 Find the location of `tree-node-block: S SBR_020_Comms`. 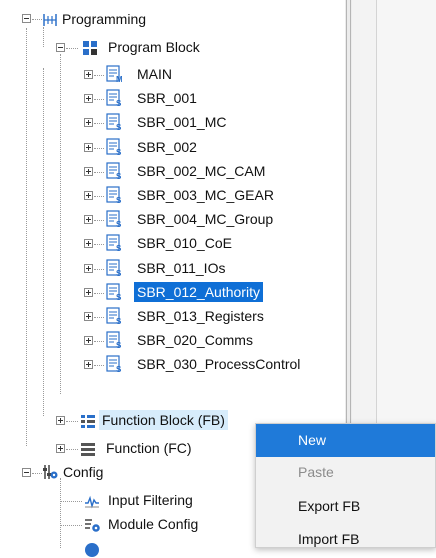

tree-node-block: S SBR_020_Comms is located at coordinates (172, 340).